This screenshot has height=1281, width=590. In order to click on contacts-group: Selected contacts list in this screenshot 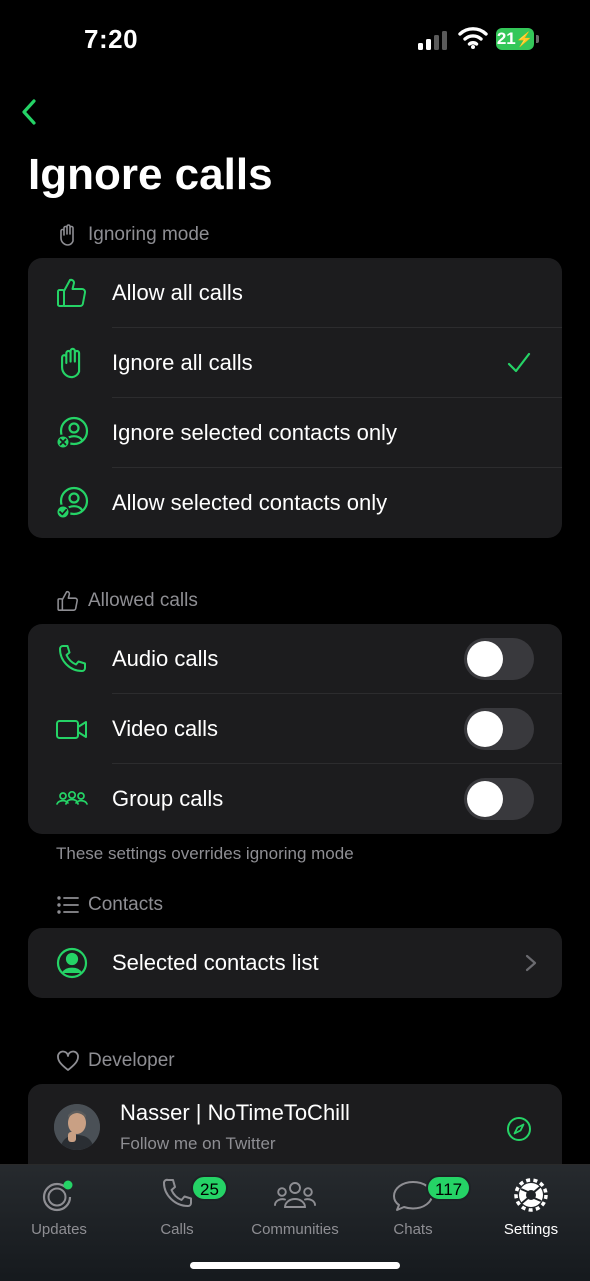, I will do `click(295, 963)`.